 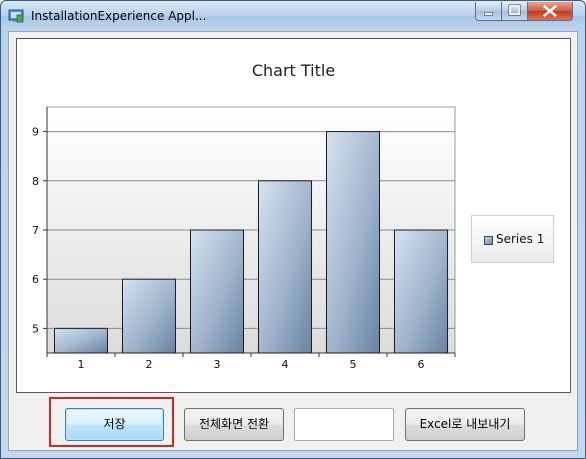 I want to click on y-tick-label: 8, so click(x=35, y=181).